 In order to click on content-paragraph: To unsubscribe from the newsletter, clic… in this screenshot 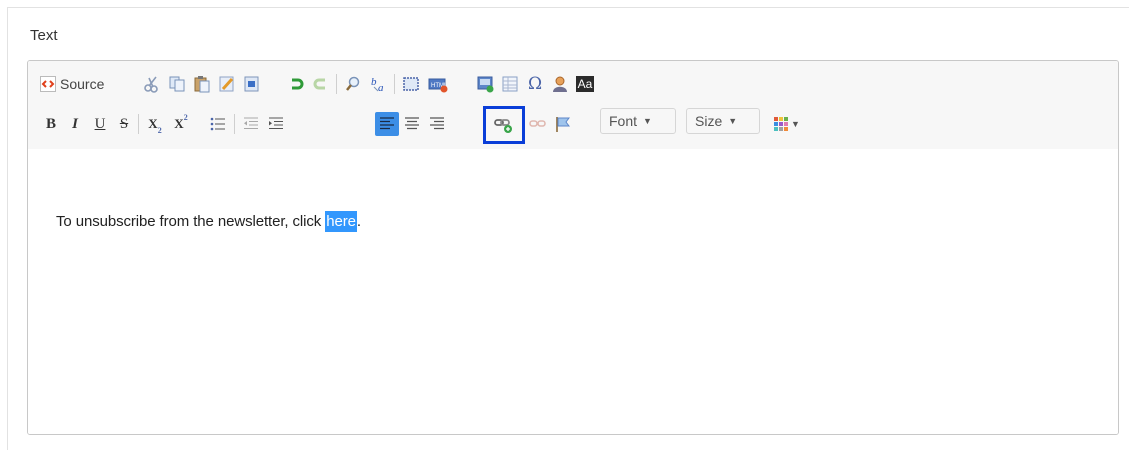, I will do `click(208, 221)`.